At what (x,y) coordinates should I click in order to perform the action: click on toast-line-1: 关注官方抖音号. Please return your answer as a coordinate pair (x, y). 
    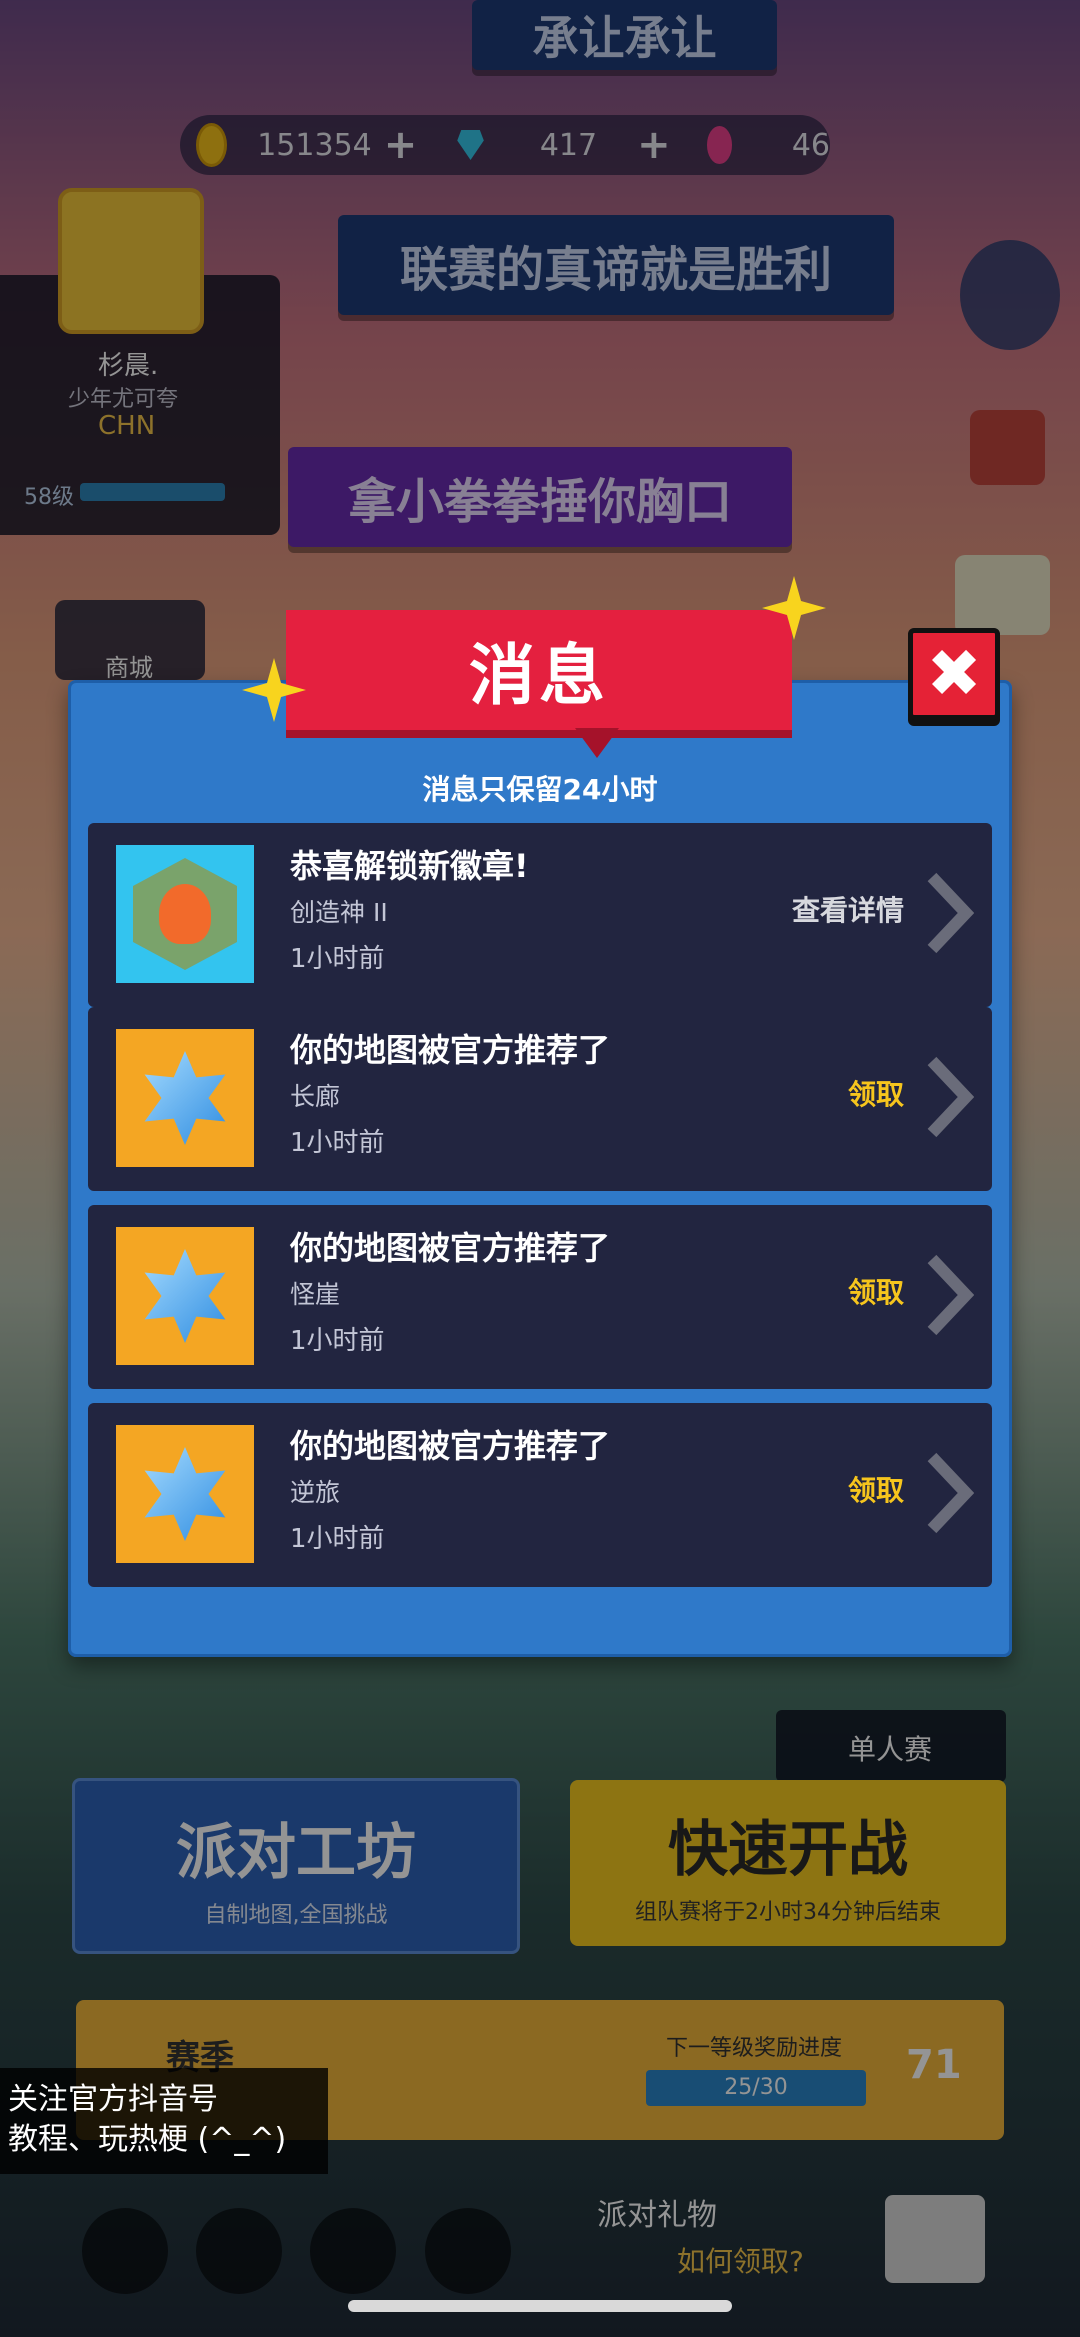
    Looking at the image, I should click on (113, 2099).